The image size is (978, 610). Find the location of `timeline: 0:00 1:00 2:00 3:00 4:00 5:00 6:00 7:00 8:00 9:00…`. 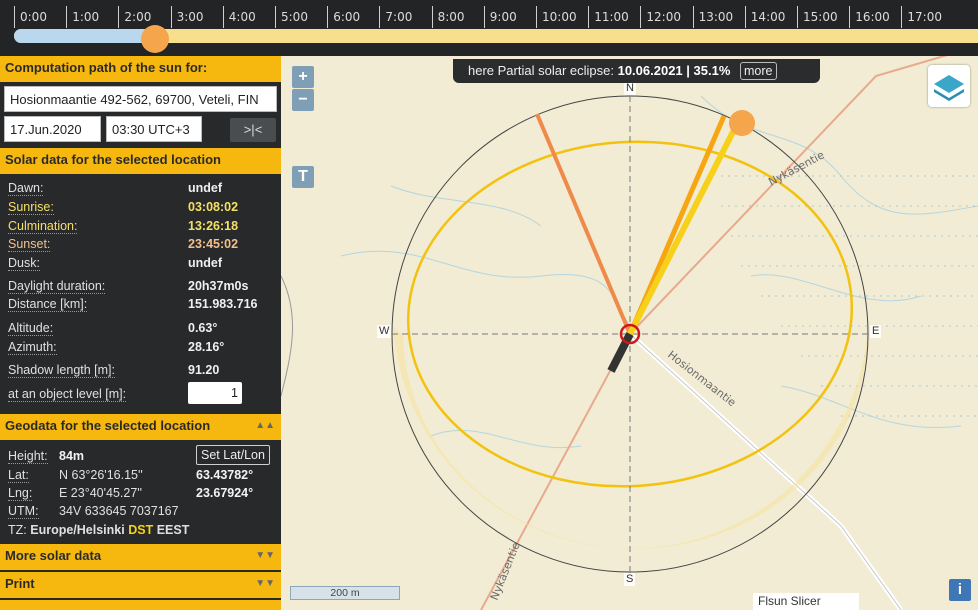

timeline: 0:00 1:00 2:00 3:00 4:00 5:00 6:00 7:00 8:00 9:00… is located at coordinates (489, 28).